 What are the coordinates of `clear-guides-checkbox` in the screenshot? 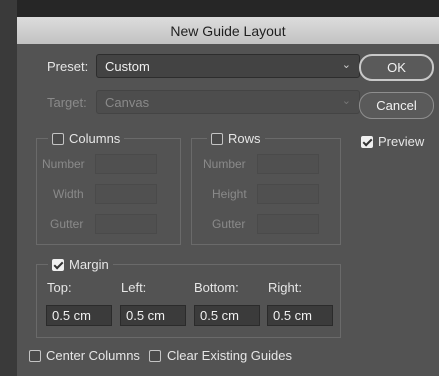 It's located at (155, 356).